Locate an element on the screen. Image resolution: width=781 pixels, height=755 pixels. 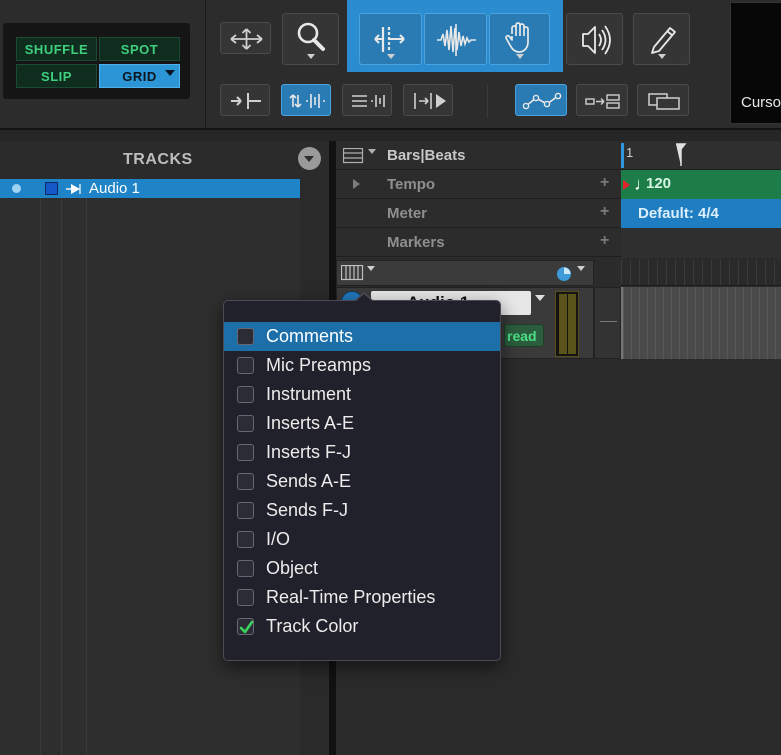
automation-node-icon is located at coordinates (542, 101).